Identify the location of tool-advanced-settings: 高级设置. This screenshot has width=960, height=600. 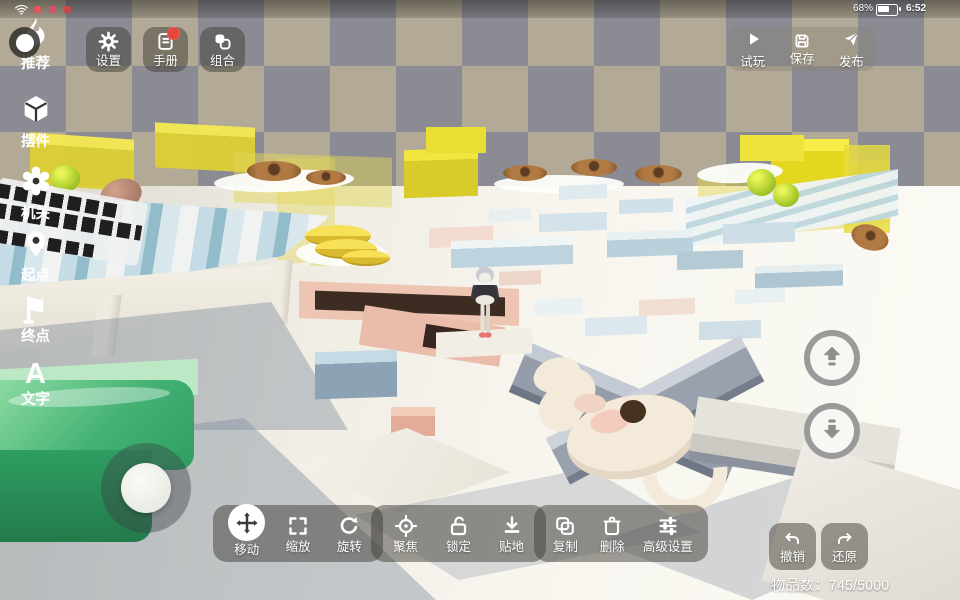
(668, 534).